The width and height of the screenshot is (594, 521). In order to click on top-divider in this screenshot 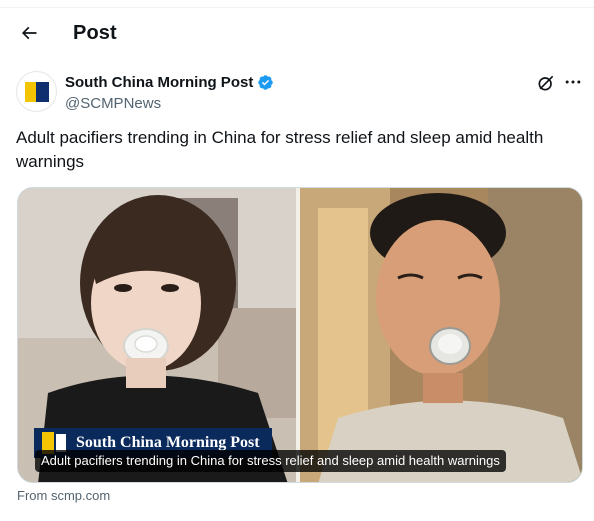, I will do `click(297, 4)`.